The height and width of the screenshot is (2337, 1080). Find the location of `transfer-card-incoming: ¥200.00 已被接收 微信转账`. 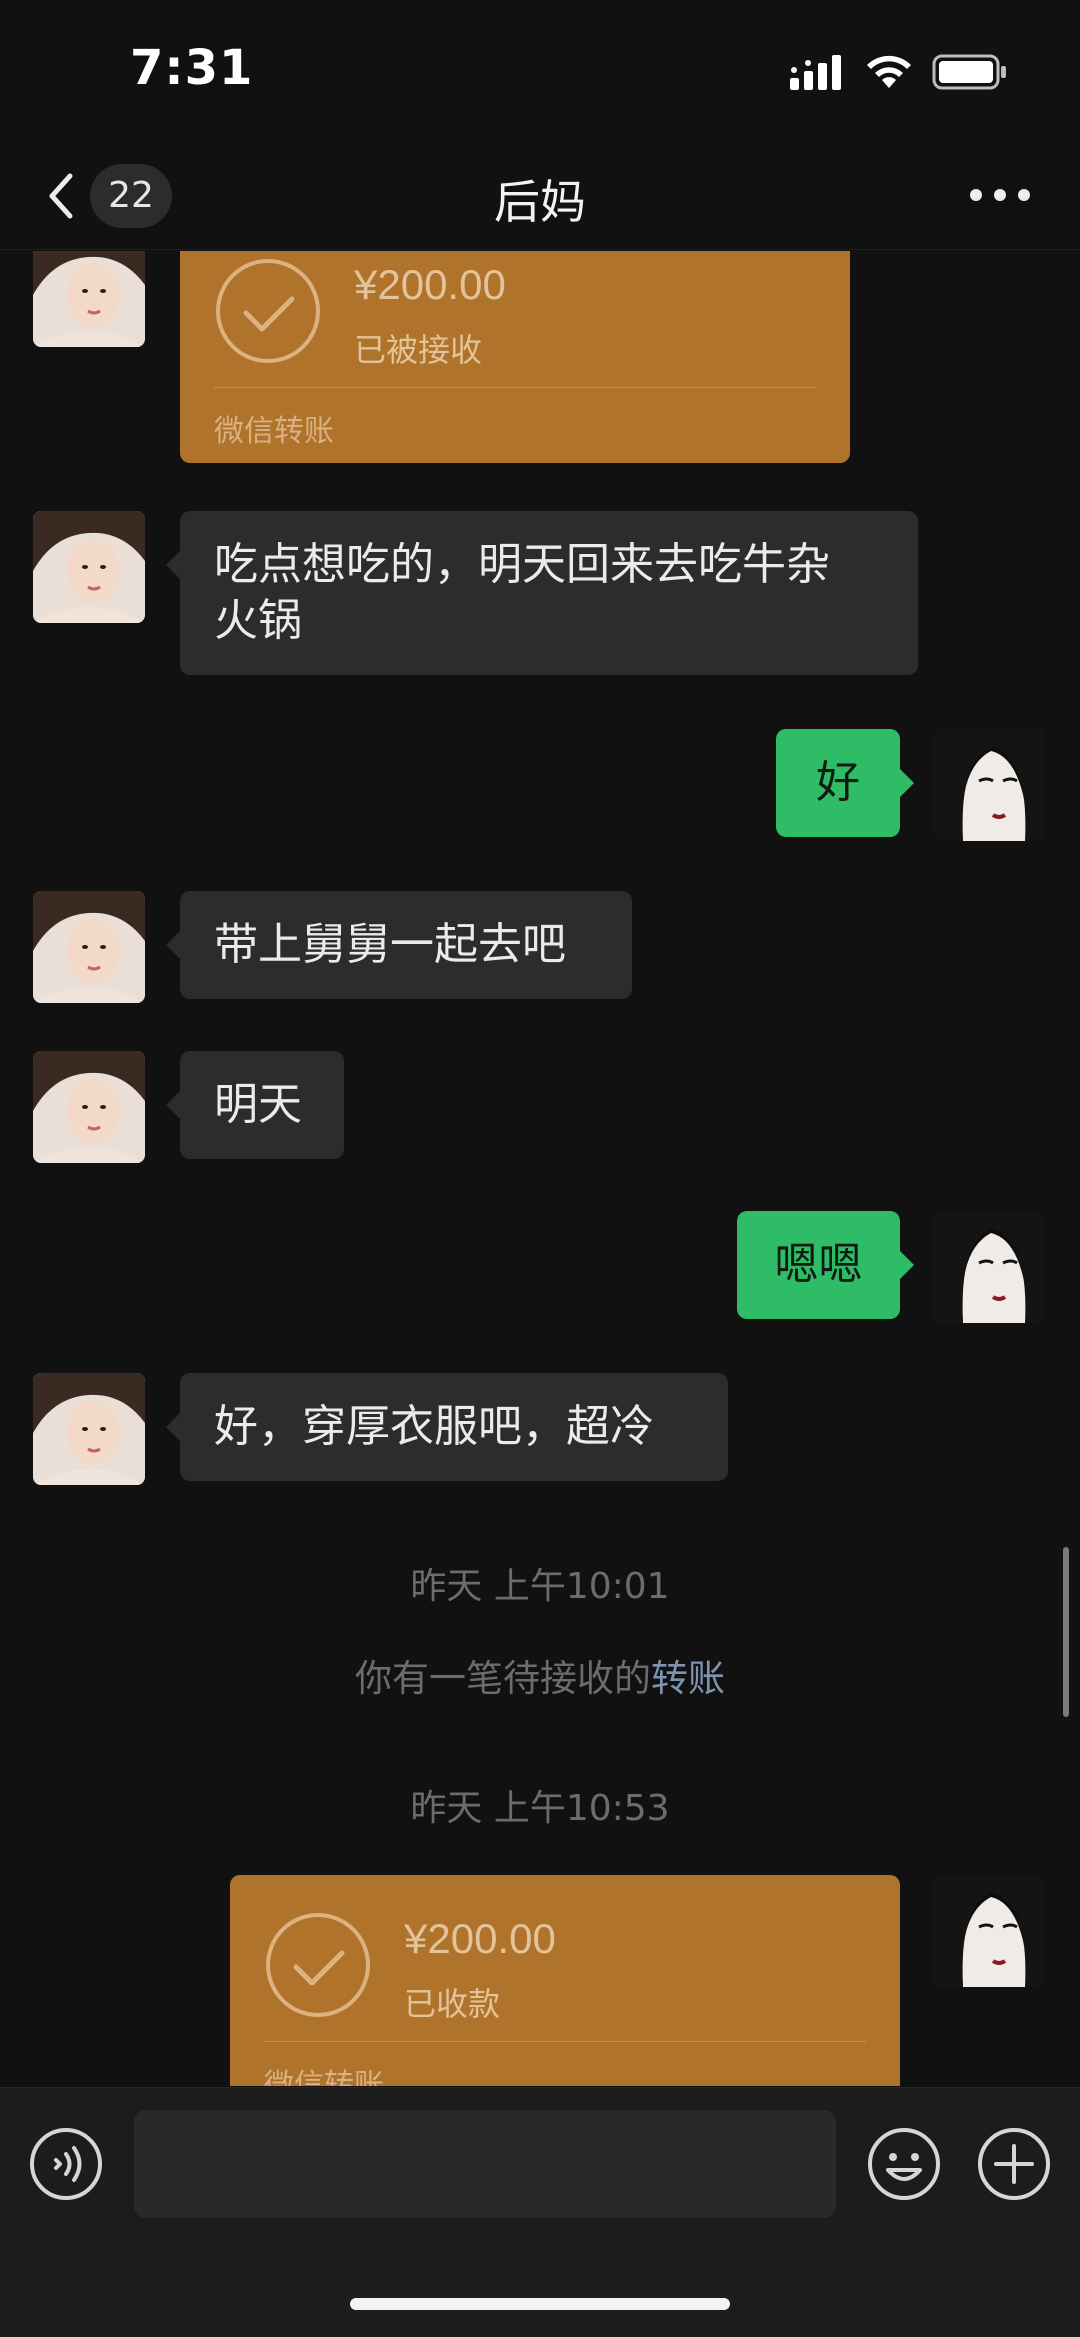

transfer-card-incoming: ¥200.00 已被接收 微信转账 is located at coordinates (515, 357).